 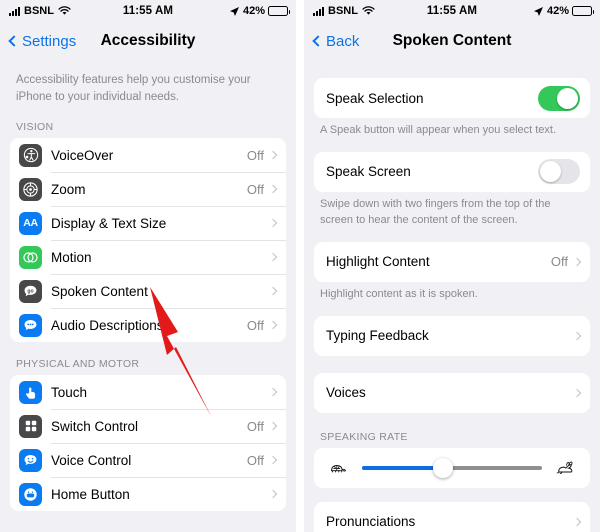 I want to click on row-label: Speak Screen, so click(x=368, y=172).